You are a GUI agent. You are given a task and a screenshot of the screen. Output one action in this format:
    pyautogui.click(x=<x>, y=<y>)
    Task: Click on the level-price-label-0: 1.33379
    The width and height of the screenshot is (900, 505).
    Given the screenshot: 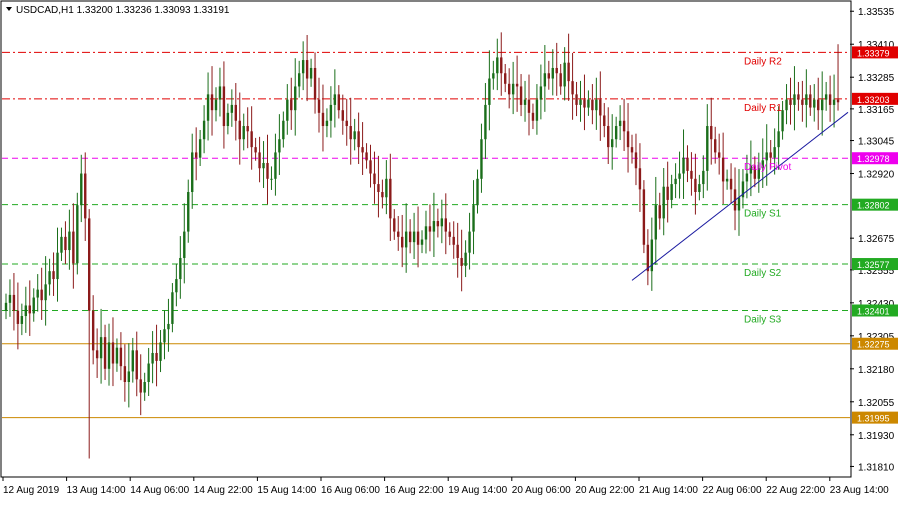 What is the action you would take?
    pyautogui.click(x=873, y=53)
    